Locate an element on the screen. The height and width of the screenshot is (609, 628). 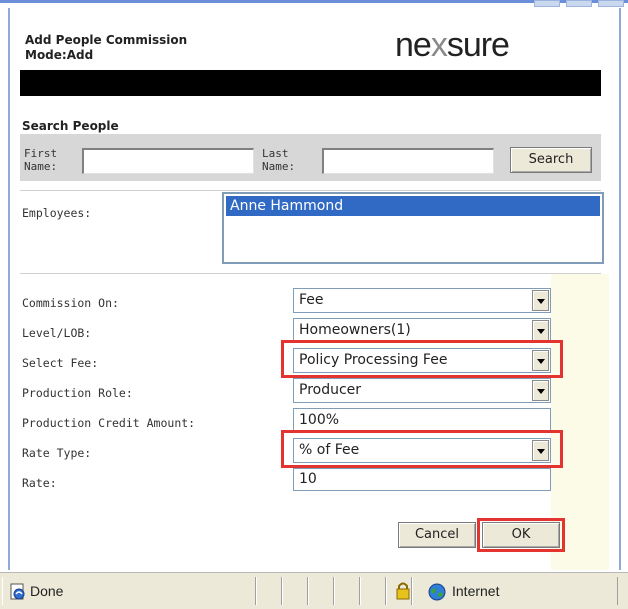
last-name-label-line: Last is located at coordinates (275, 153).